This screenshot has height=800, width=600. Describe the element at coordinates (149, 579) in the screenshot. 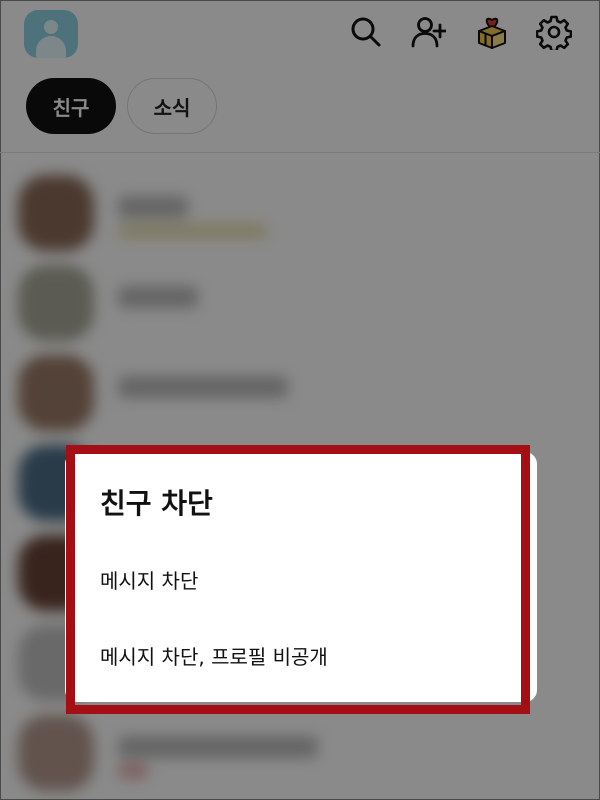

I see `block-messages-option: 메시지 차단` at that location.